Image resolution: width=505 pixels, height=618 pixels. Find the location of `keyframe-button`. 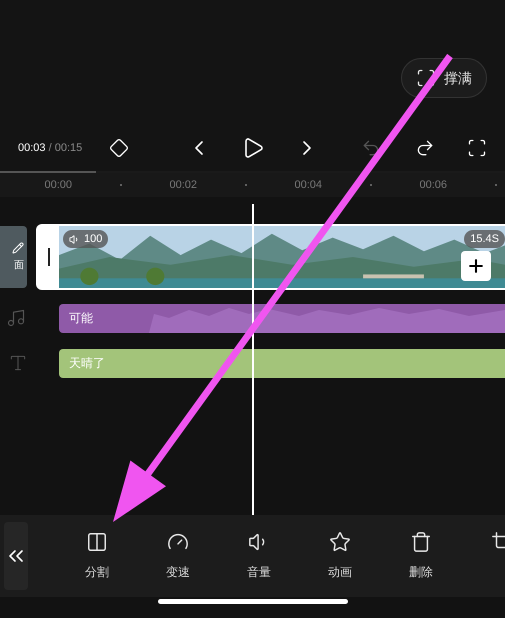

keyframe-button is located at coordinates (119, 148).